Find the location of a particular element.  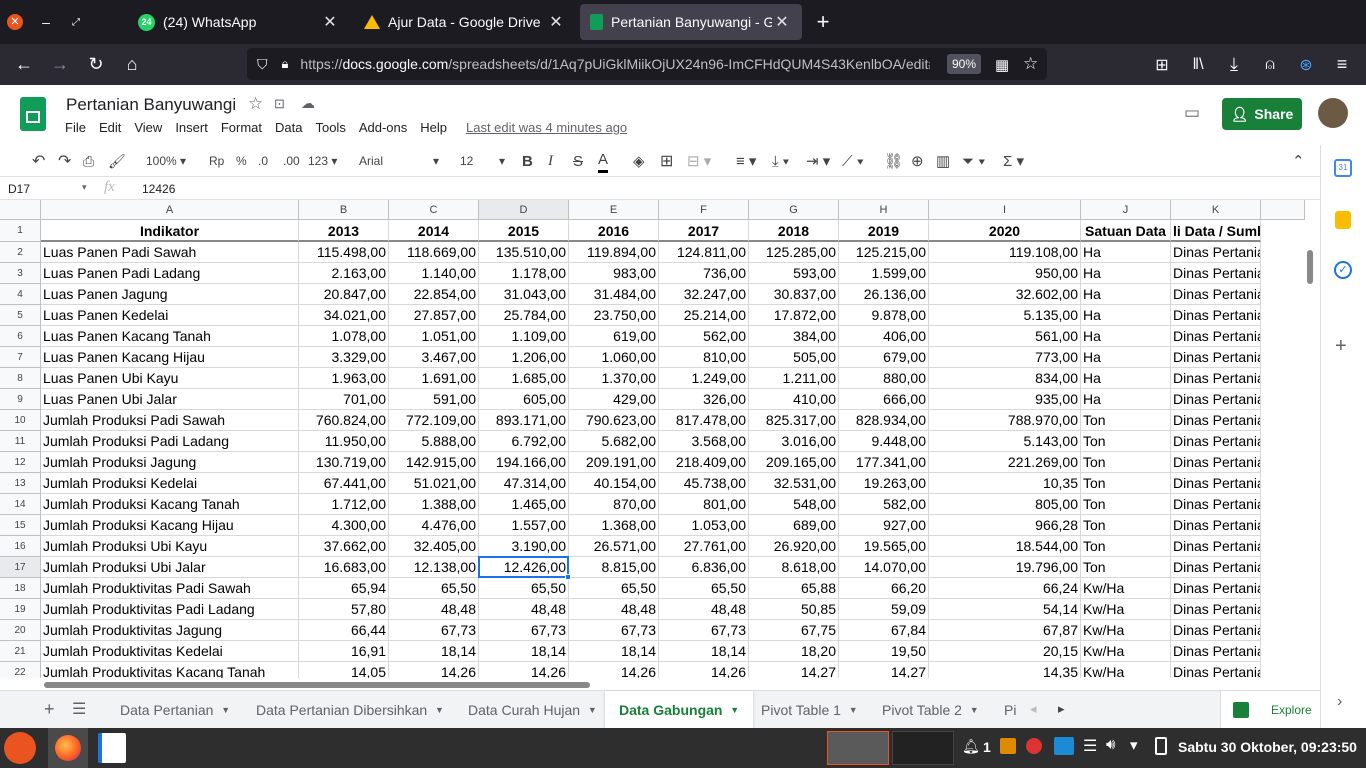

sheet-tab-curah-hujan: Data Curah Hujan ▼ is located at coordinates (532, 710).